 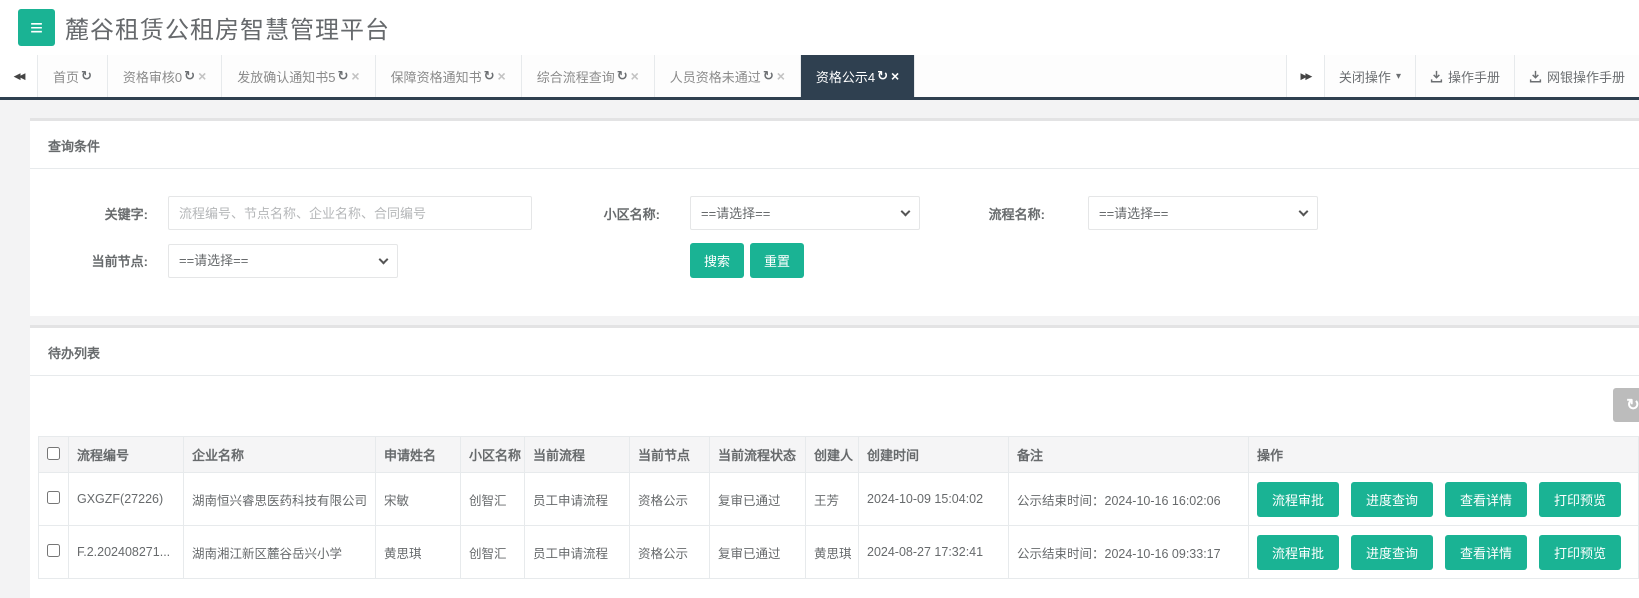 What do you see at coordinates (126, 454) in the screenshot?
I see `col-process-no: 流程编号` at bounding box center [126, 454].